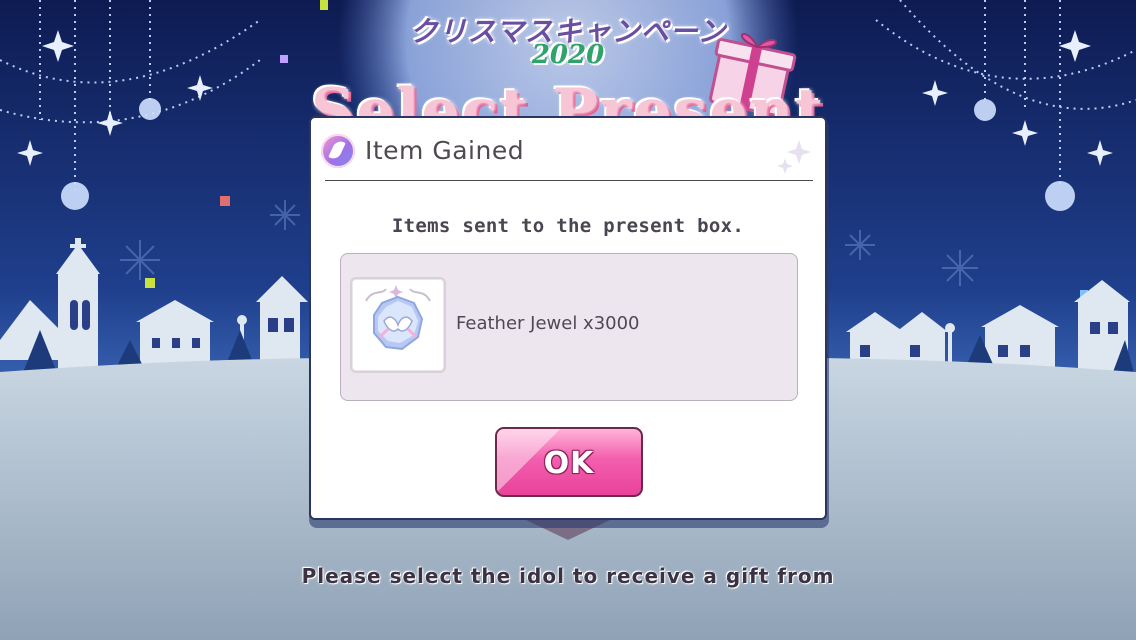 The width and height of the screenshot is (1136, 640). I want to click on ok-button-label: OK, so click(569, 463).